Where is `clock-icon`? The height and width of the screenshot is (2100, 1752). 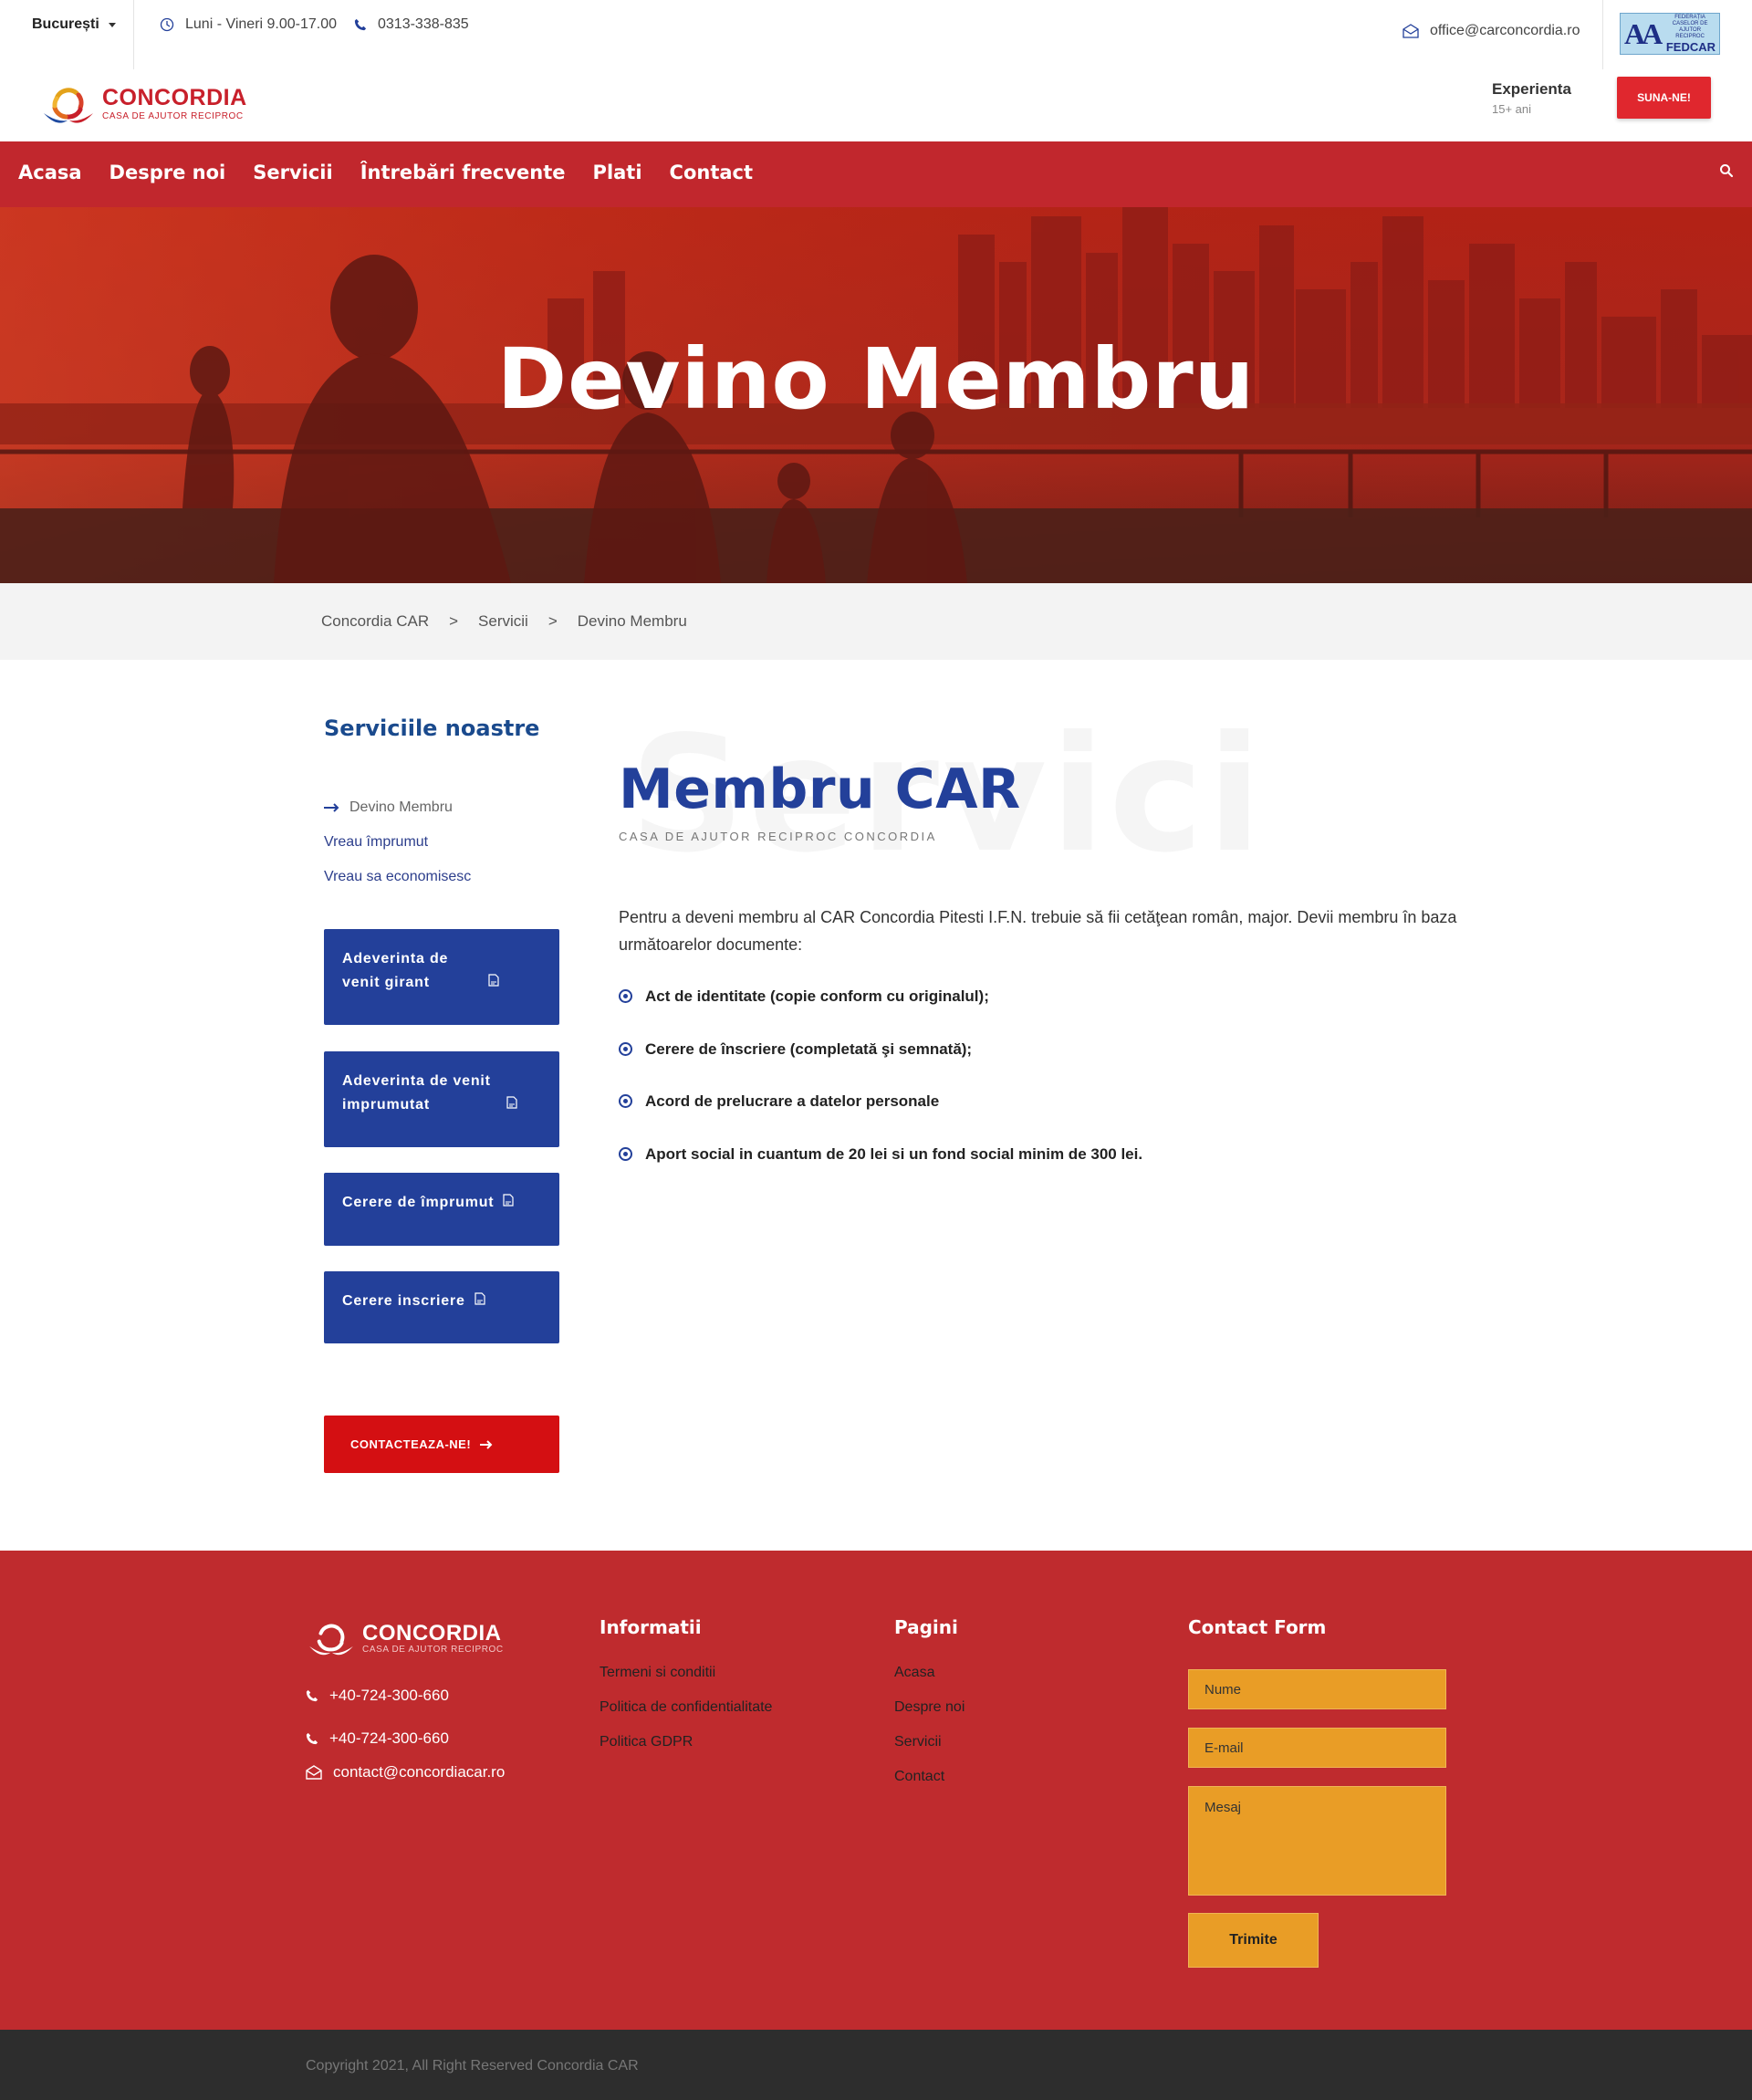 clock-icon is located at coordinates (167, 24).